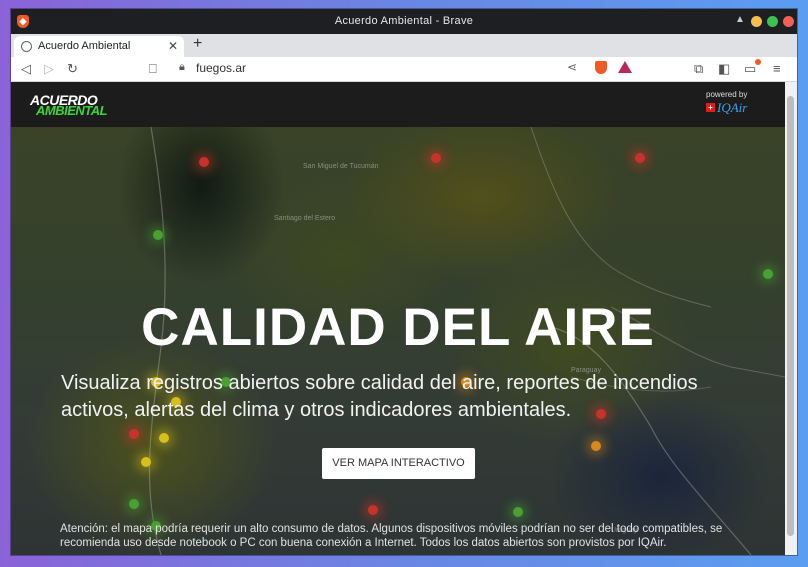 This screenshot has width=808, height=567. I want to click on acuerdo-ambiental-logo: ACUERDO AMBIENTAL, so click(75, 105).